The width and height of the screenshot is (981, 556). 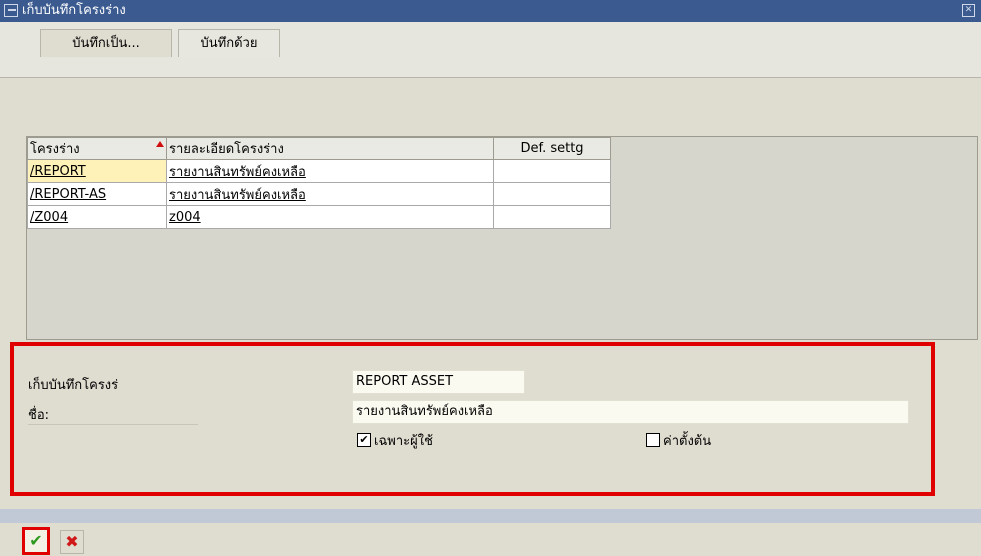 What do you see at coordinates (630, 412) in the screenshot?
I see `description-input: รายงานสินทรัพย์คงเหลือ` at bounding box center [630, 412].